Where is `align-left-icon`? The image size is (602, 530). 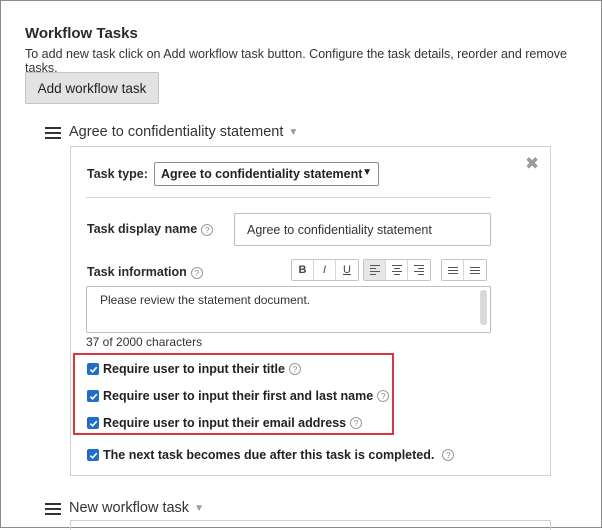
align-left-icon is located at coordinates (374, 270).